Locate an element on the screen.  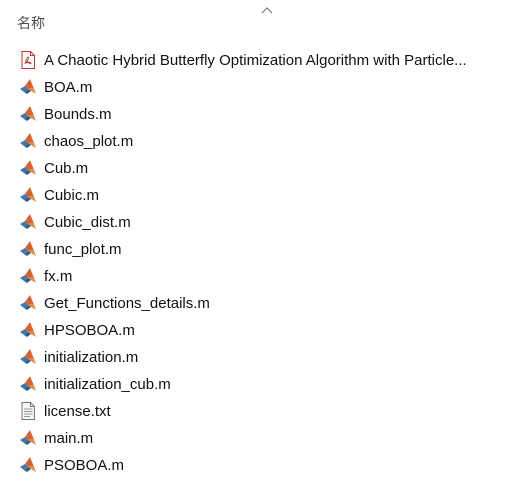
file-name: initialization.m is located at coordinates (91, 357).